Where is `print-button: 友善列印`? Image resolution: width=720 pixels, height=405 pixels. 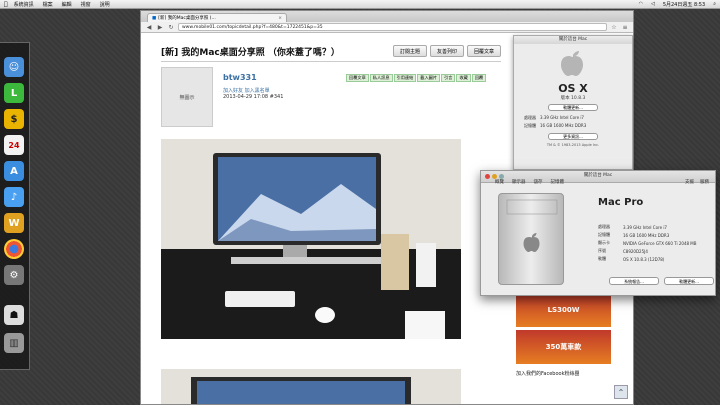 print-button: 友善列印 is located at coordinates (447, 51).